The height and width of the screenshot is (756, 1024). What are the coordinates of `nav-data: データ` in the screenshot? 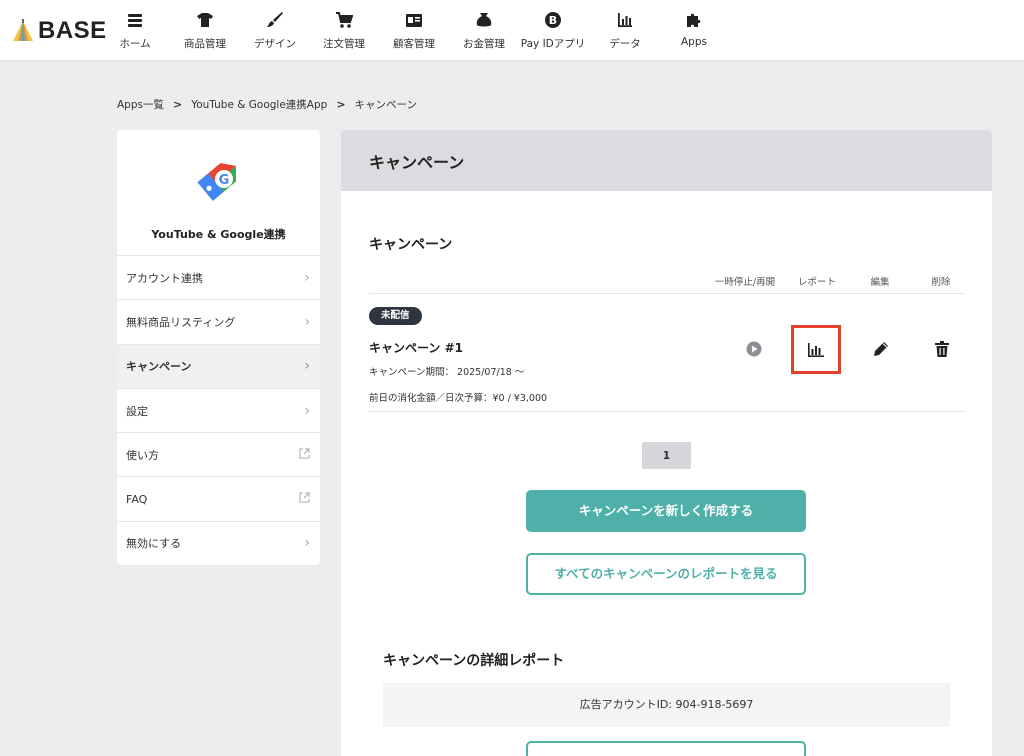 It's located at (625, 32).